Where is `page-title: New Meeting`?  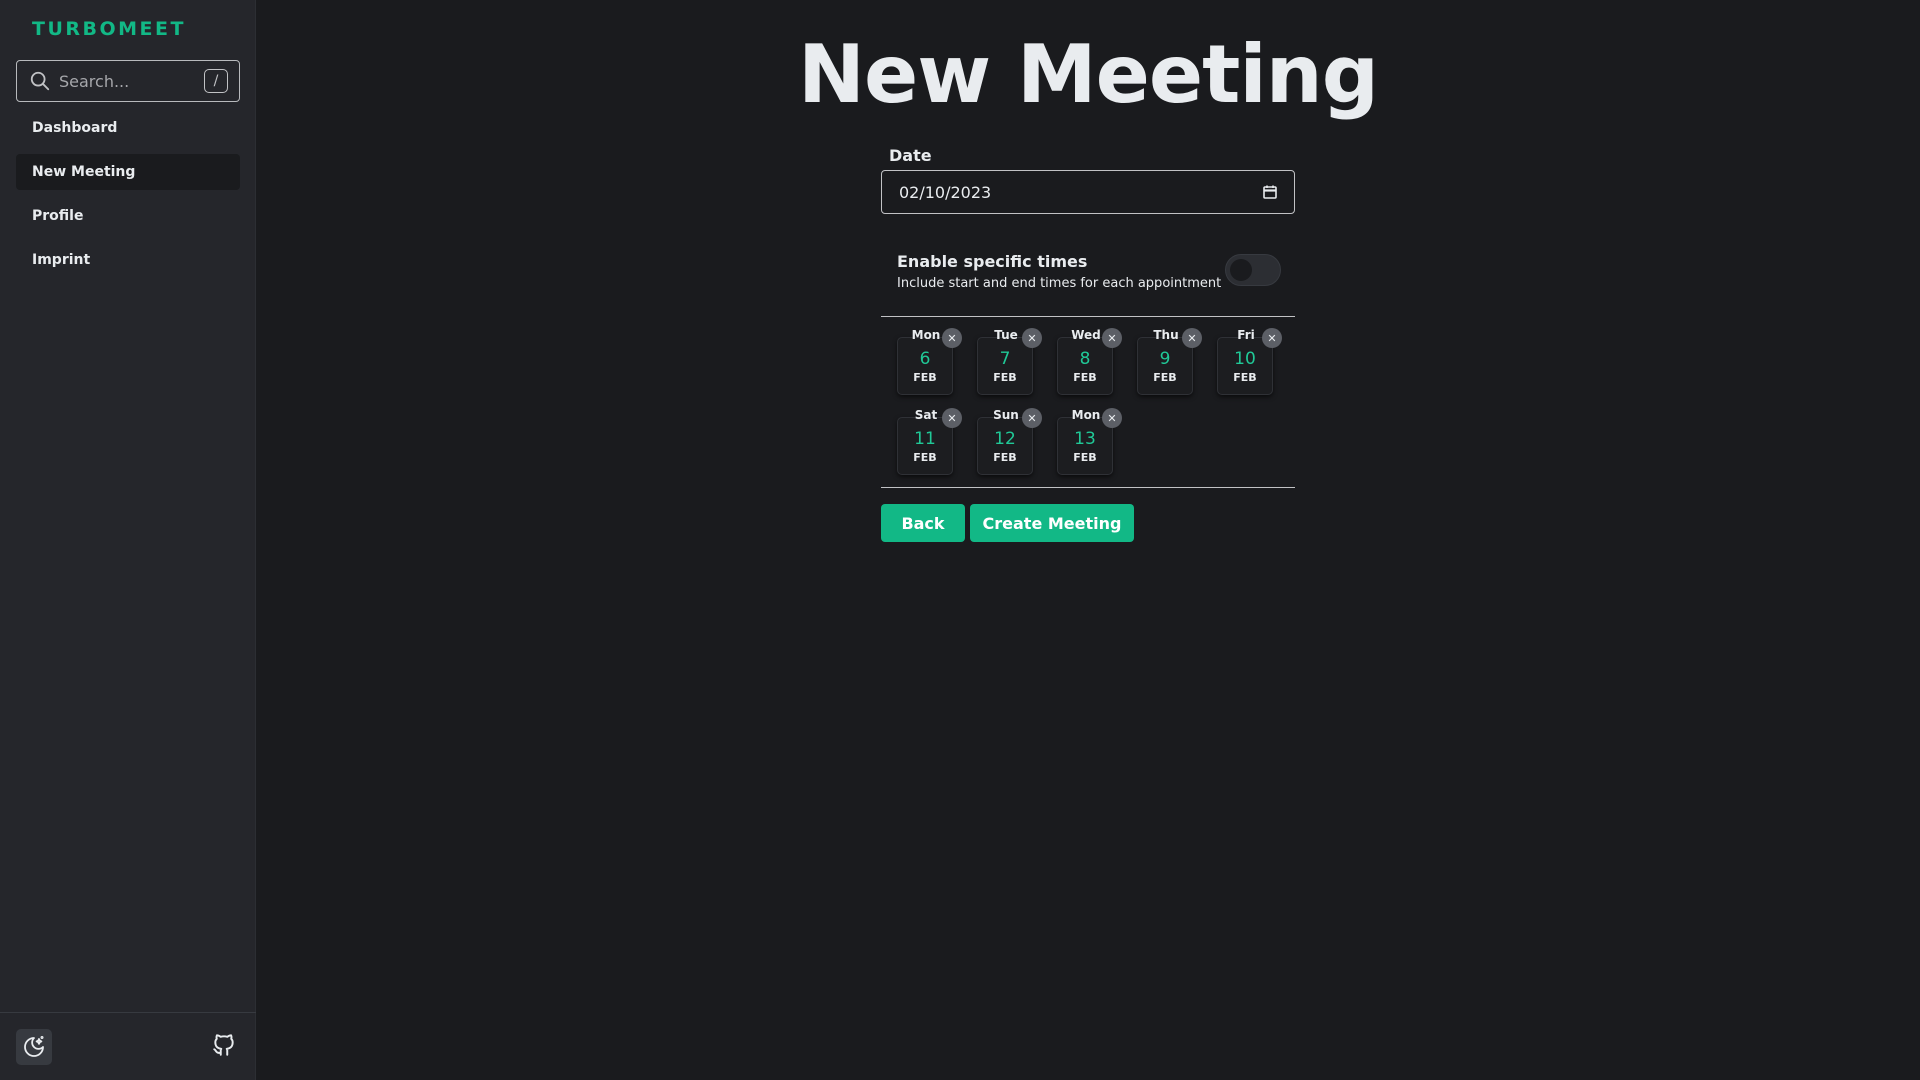 page-title: New Meeting is located at coordinates (1088, 74).